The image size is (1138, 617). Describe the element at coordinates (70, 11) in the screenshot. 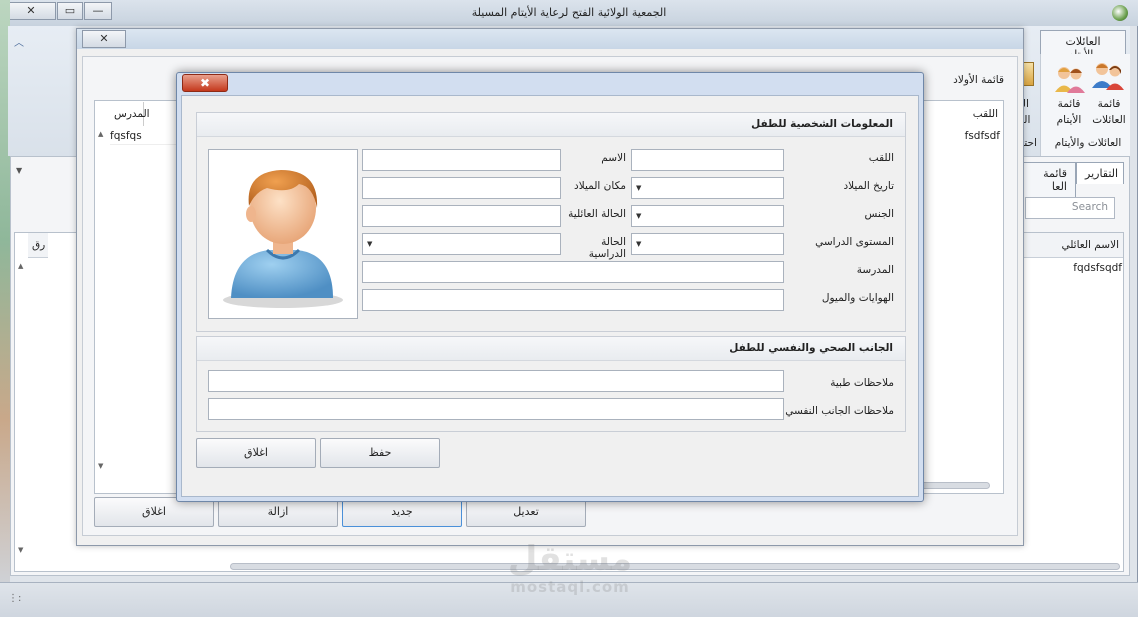

I see `window-restore-button: ▭` at that location.